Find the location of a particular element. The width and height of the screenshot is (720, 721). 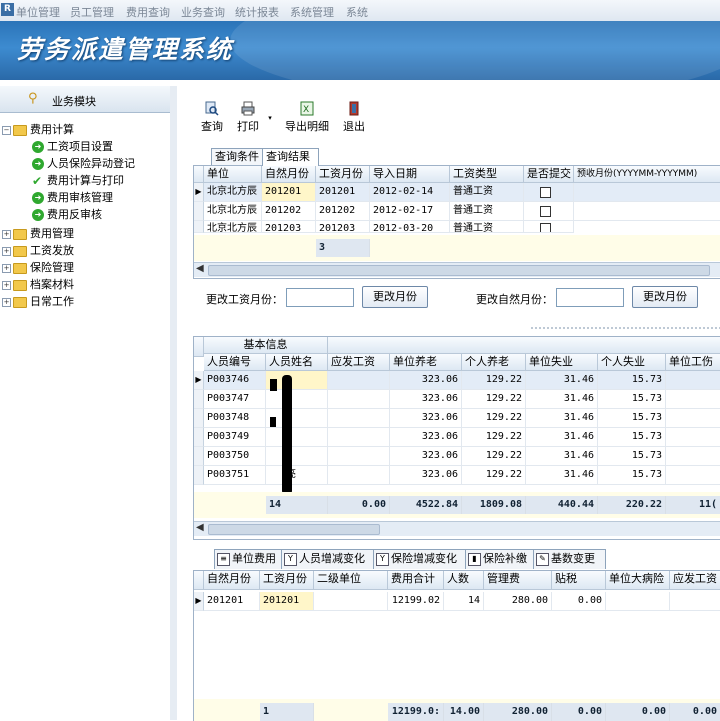

menu-item: 统计报表 is located at coordinates (257, 12).